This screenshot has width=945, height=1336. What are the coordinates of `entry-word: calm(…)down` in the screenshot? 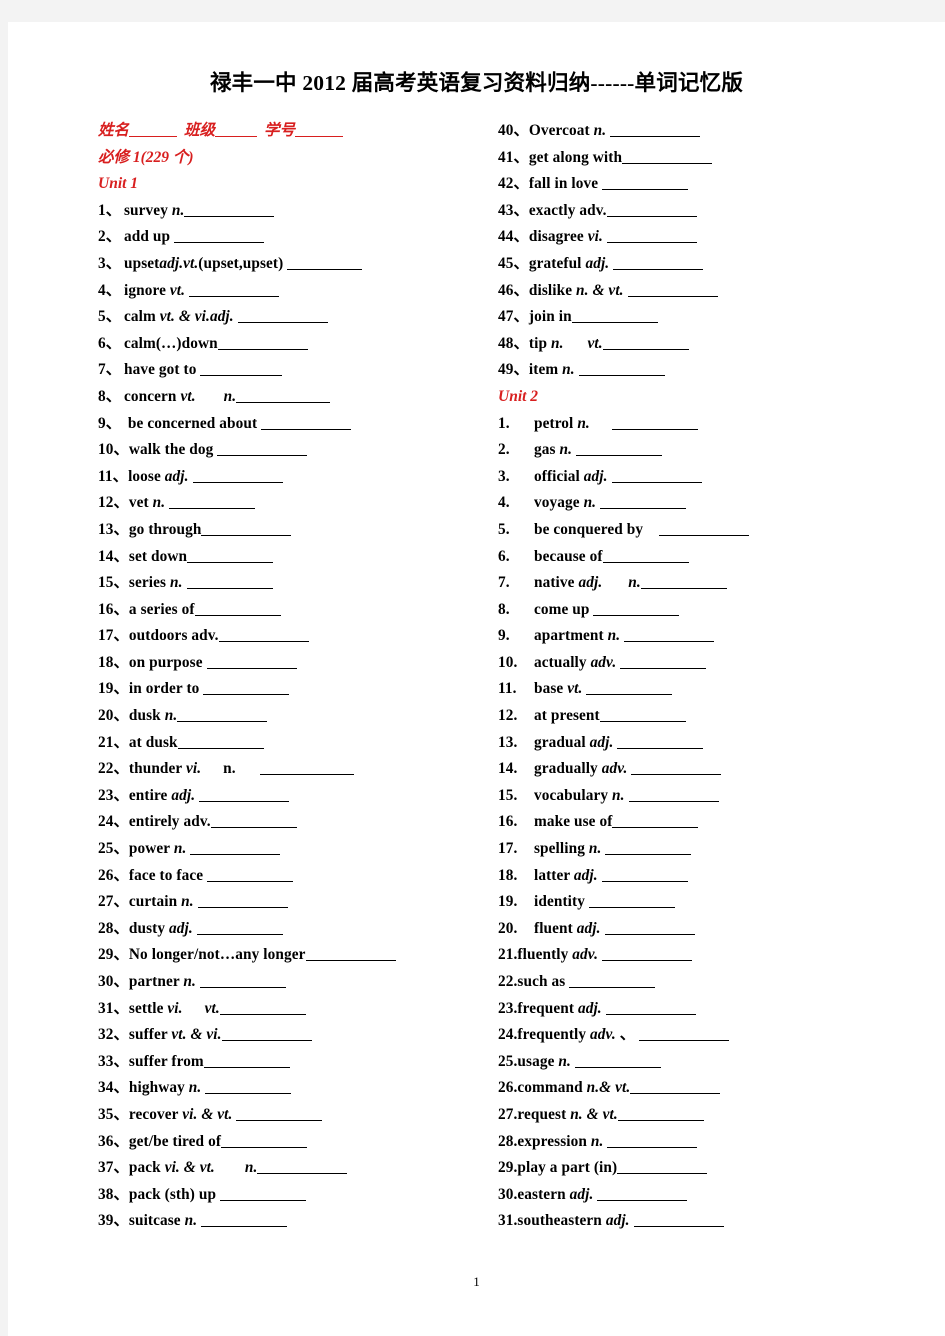 It's located at (171, 343).